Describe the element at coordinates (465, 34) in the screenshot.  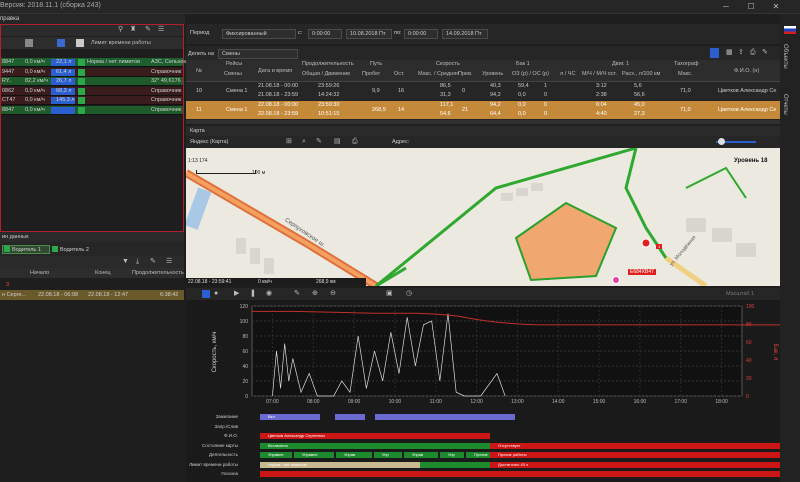
I see `to-date-input: 14.09.2018 Пт` at that location.